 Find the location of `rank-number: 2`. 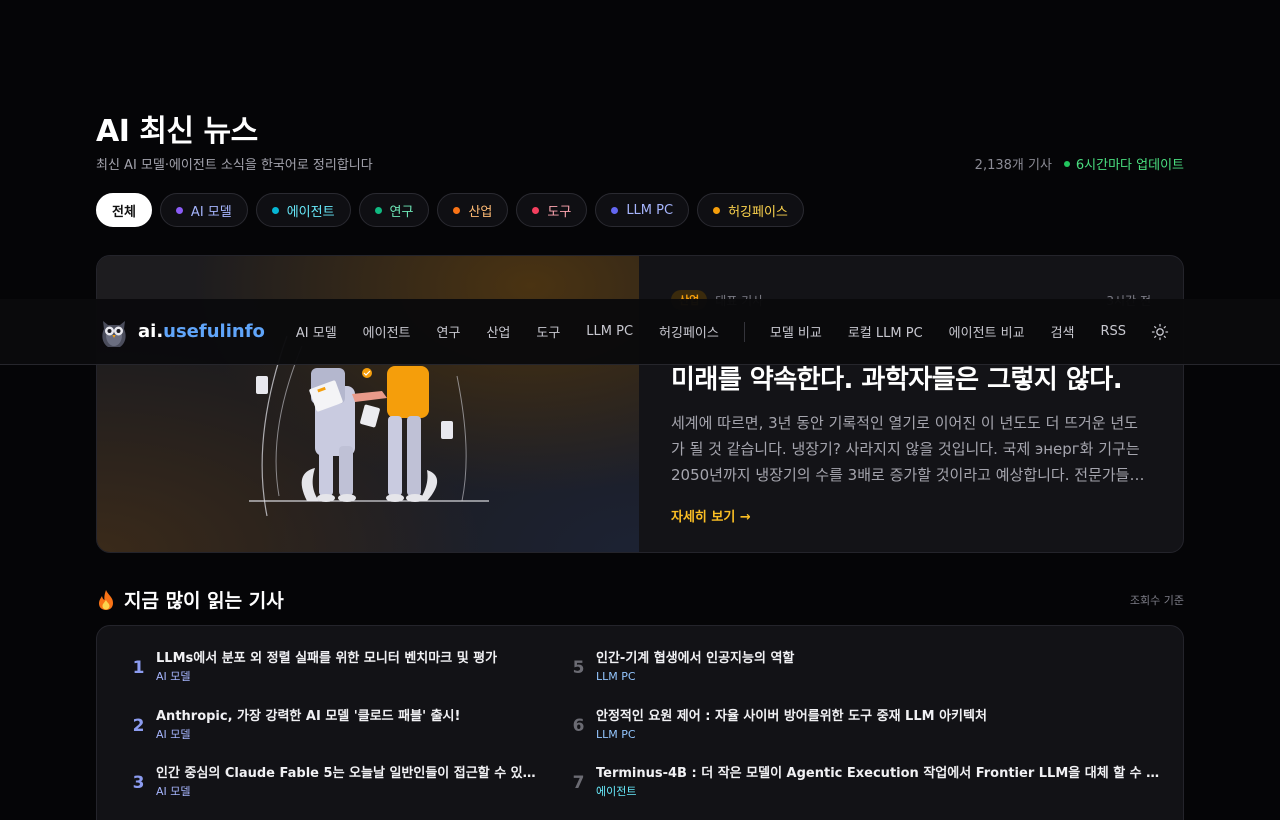

rank-number: 2 is located at coordinates (138, 725).